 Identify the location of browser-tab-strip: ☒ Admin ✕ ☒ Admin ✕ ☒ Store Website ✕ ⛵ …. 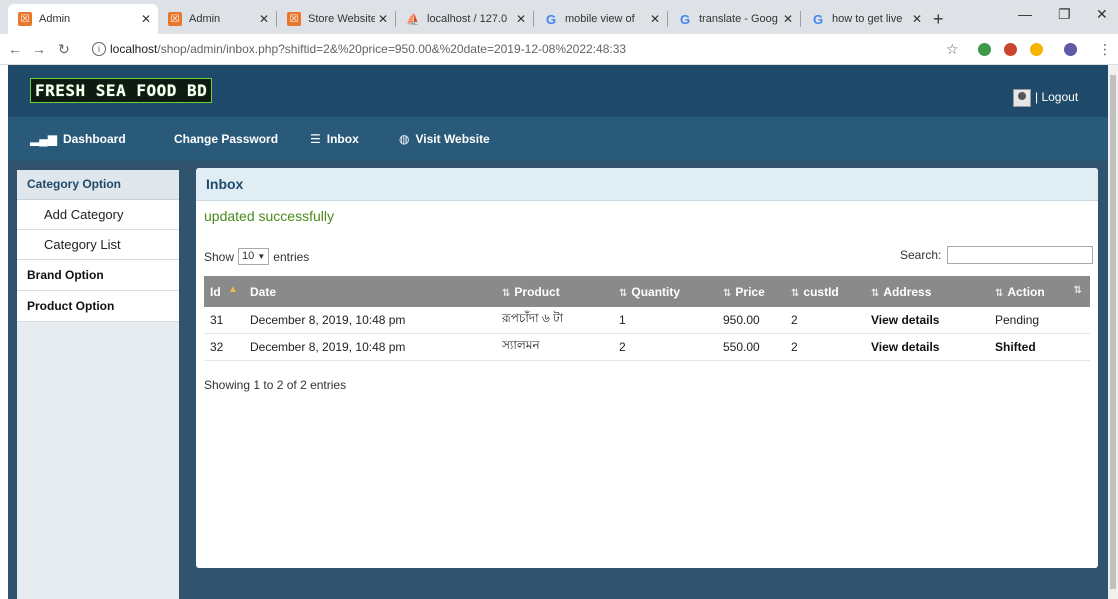
(559, 17).